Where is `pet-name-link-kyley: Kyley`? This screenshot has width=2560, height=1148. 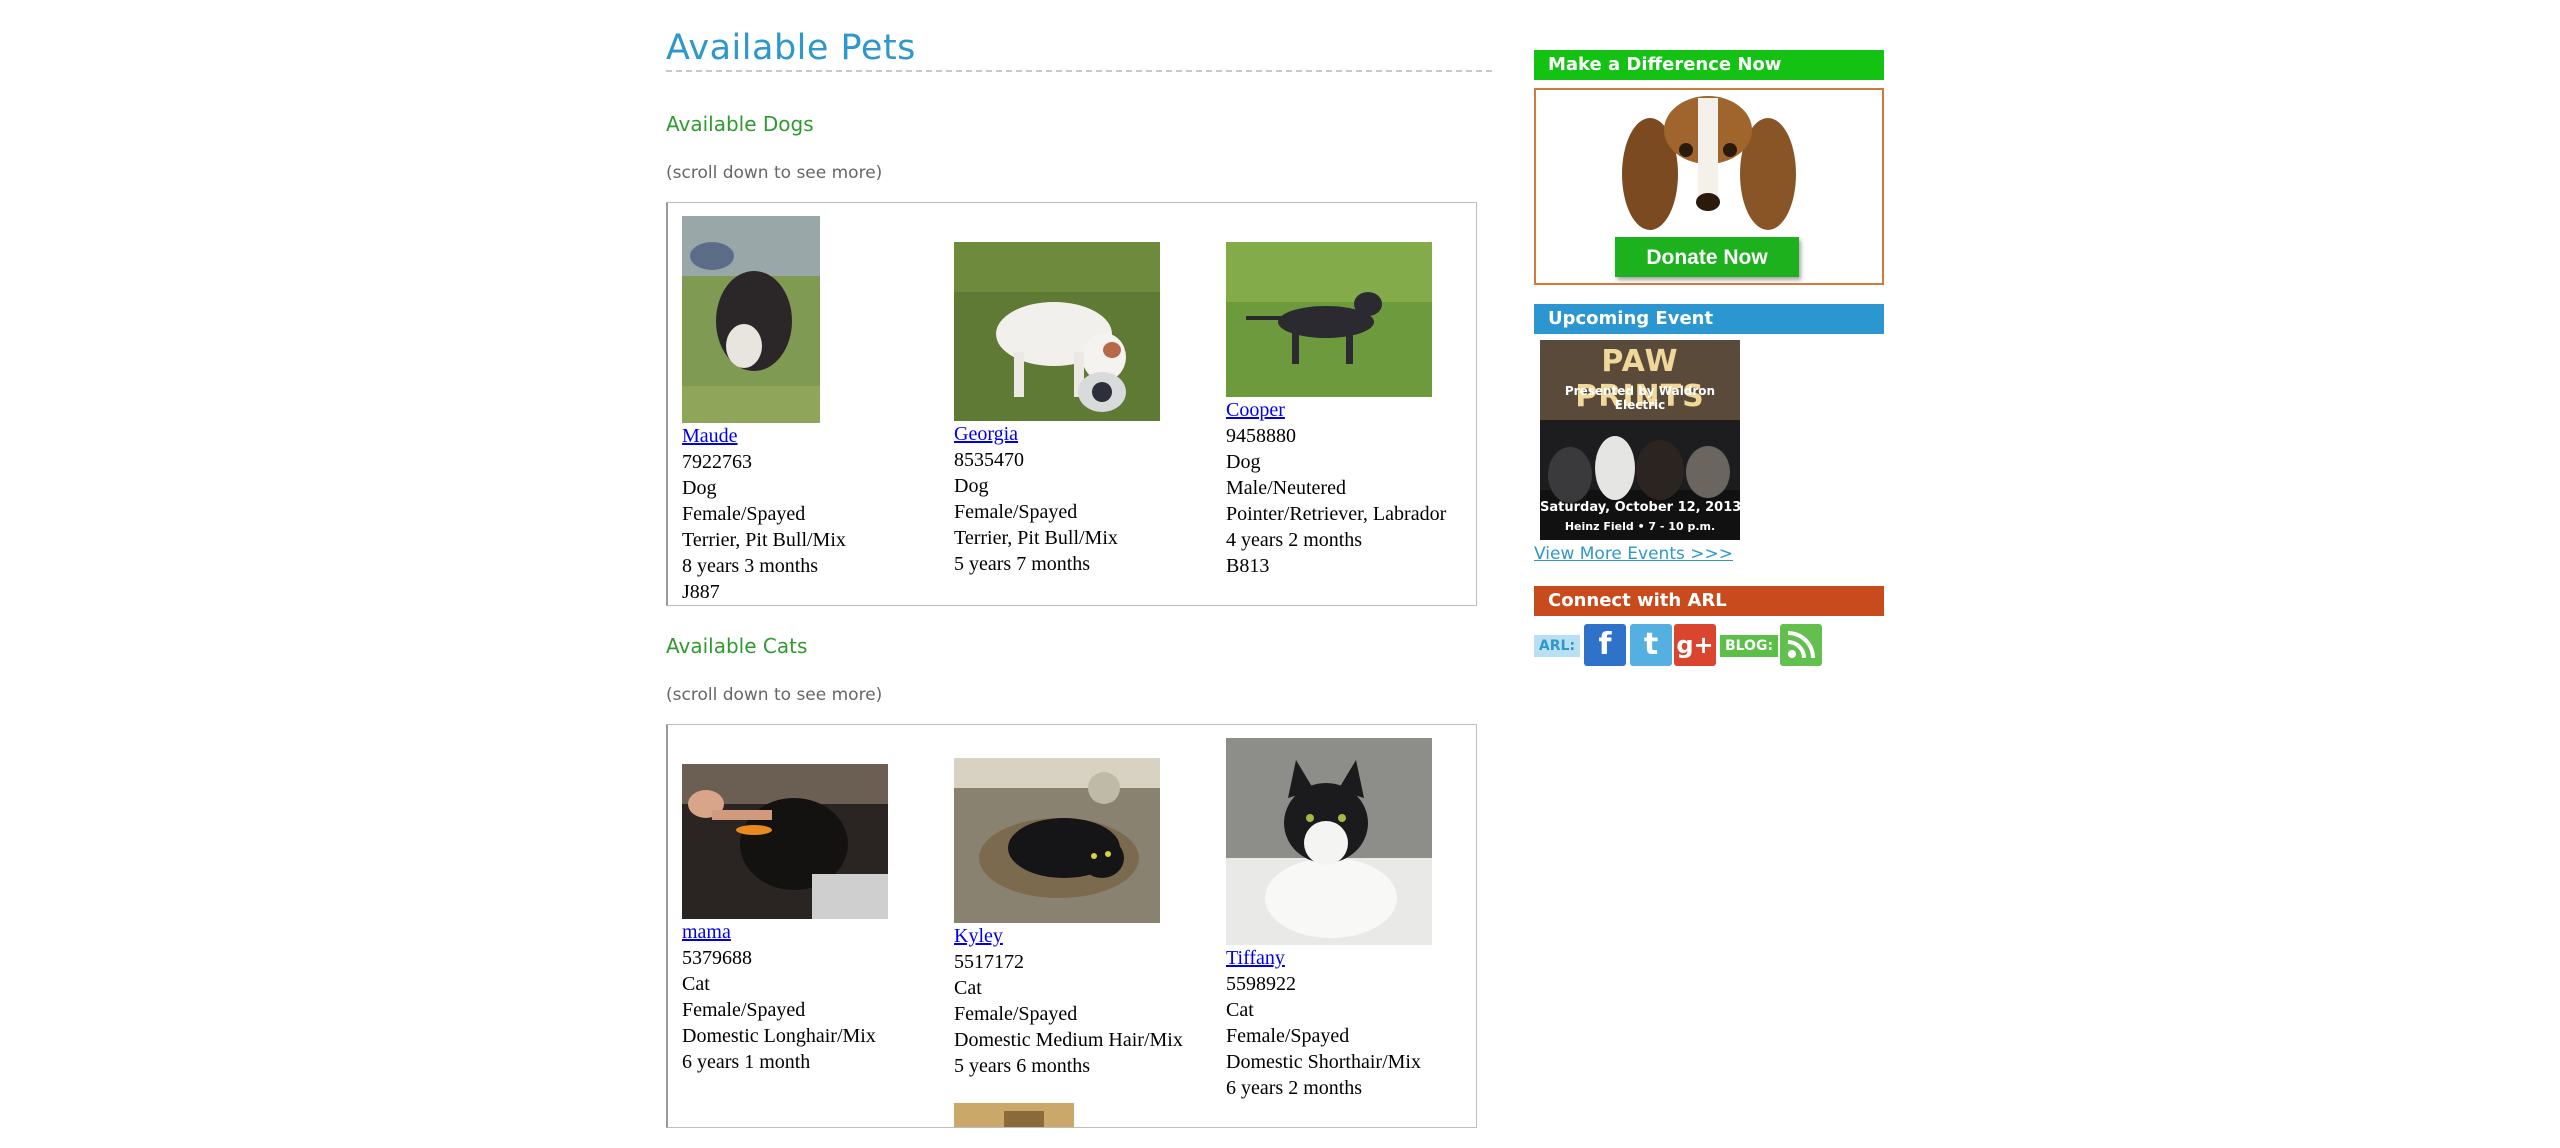
pet-name-link-kyley: Kyley is located at coordinates (1090, 936).